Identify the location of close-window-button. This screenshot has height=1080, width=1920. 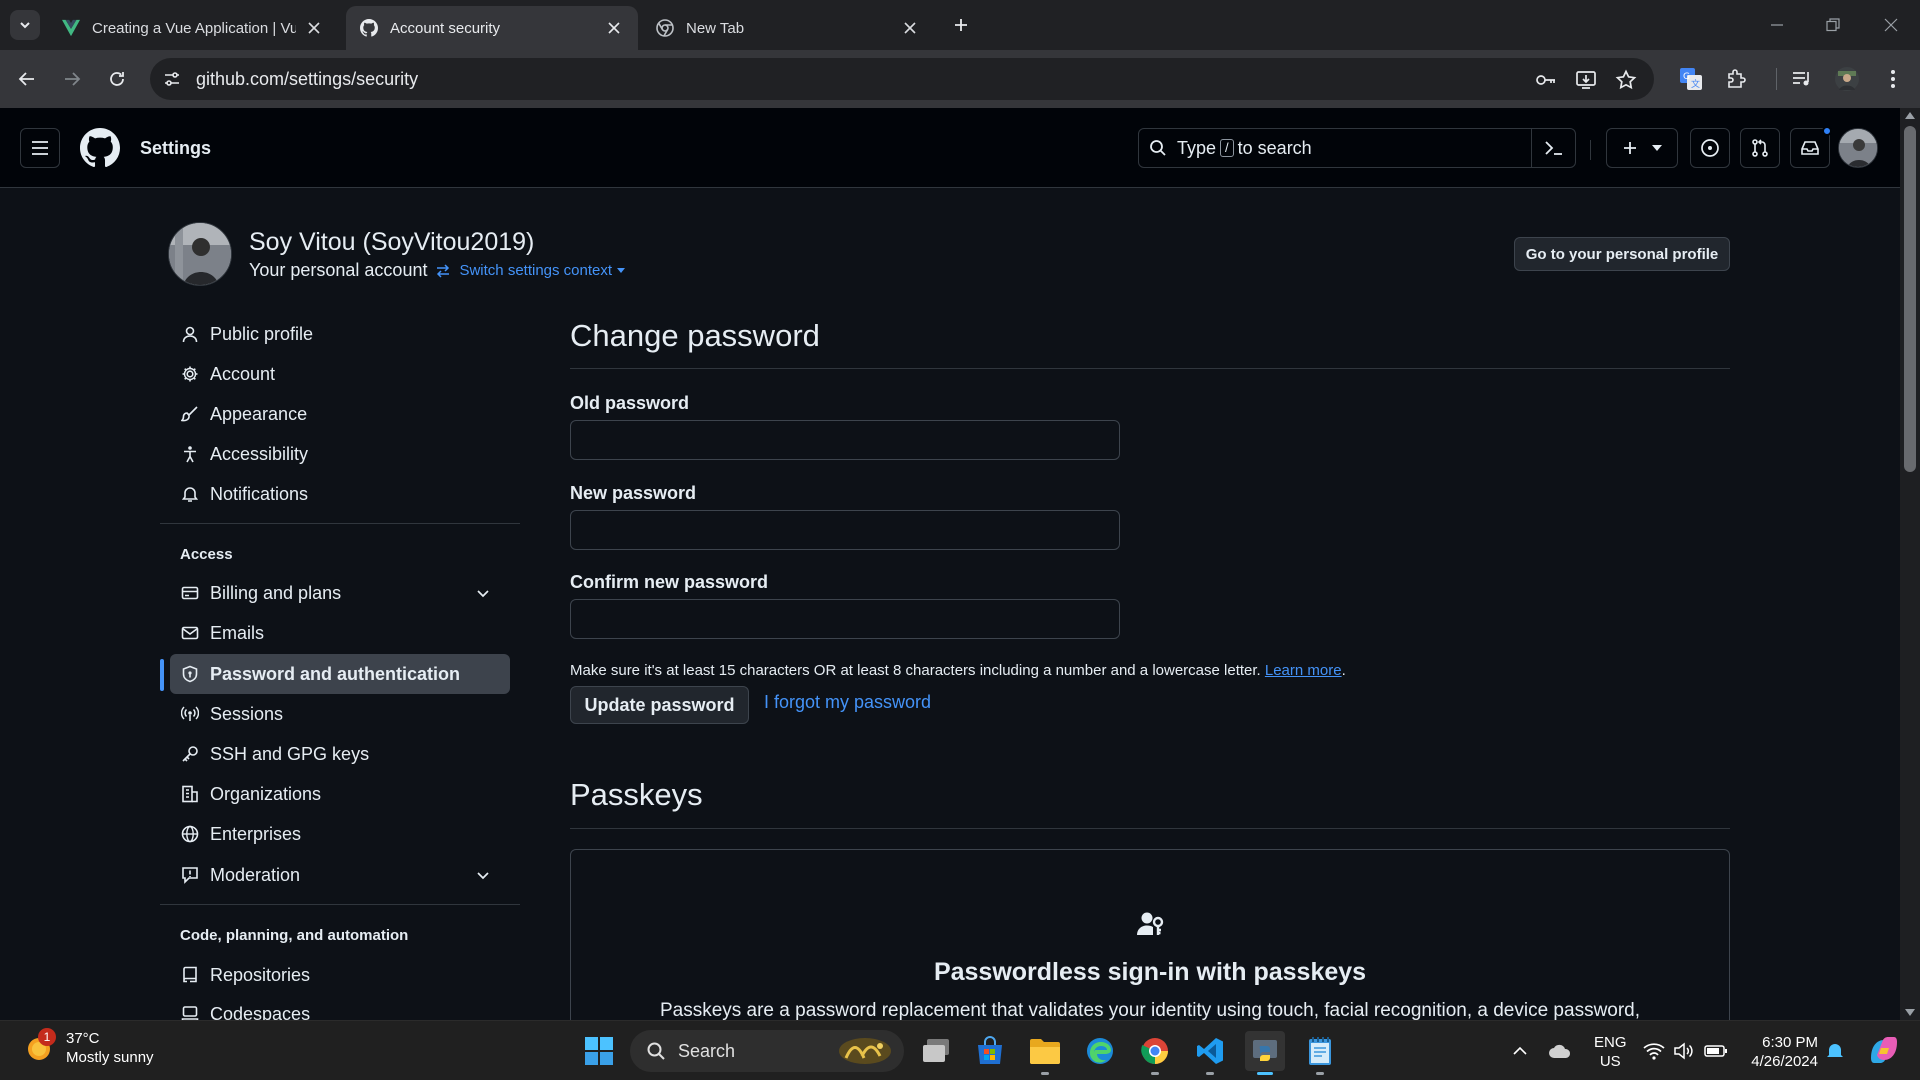
(1891, 25).